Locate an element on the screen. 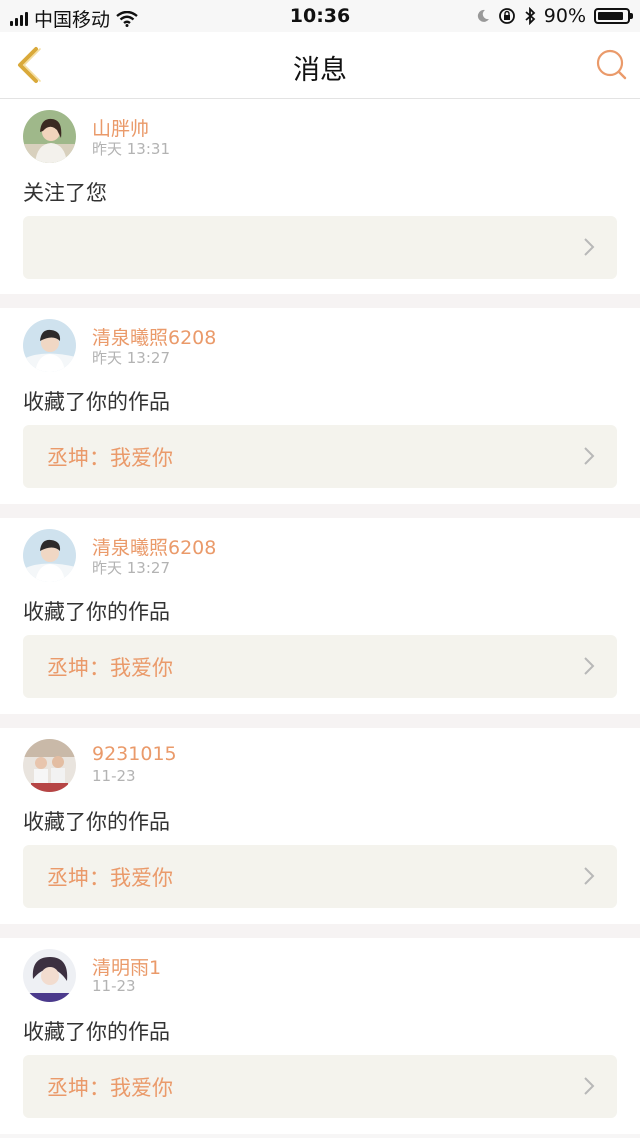 This screenshot has width=640, height=1138. action-text: 关注了您 is located at coordinates (65, 193).